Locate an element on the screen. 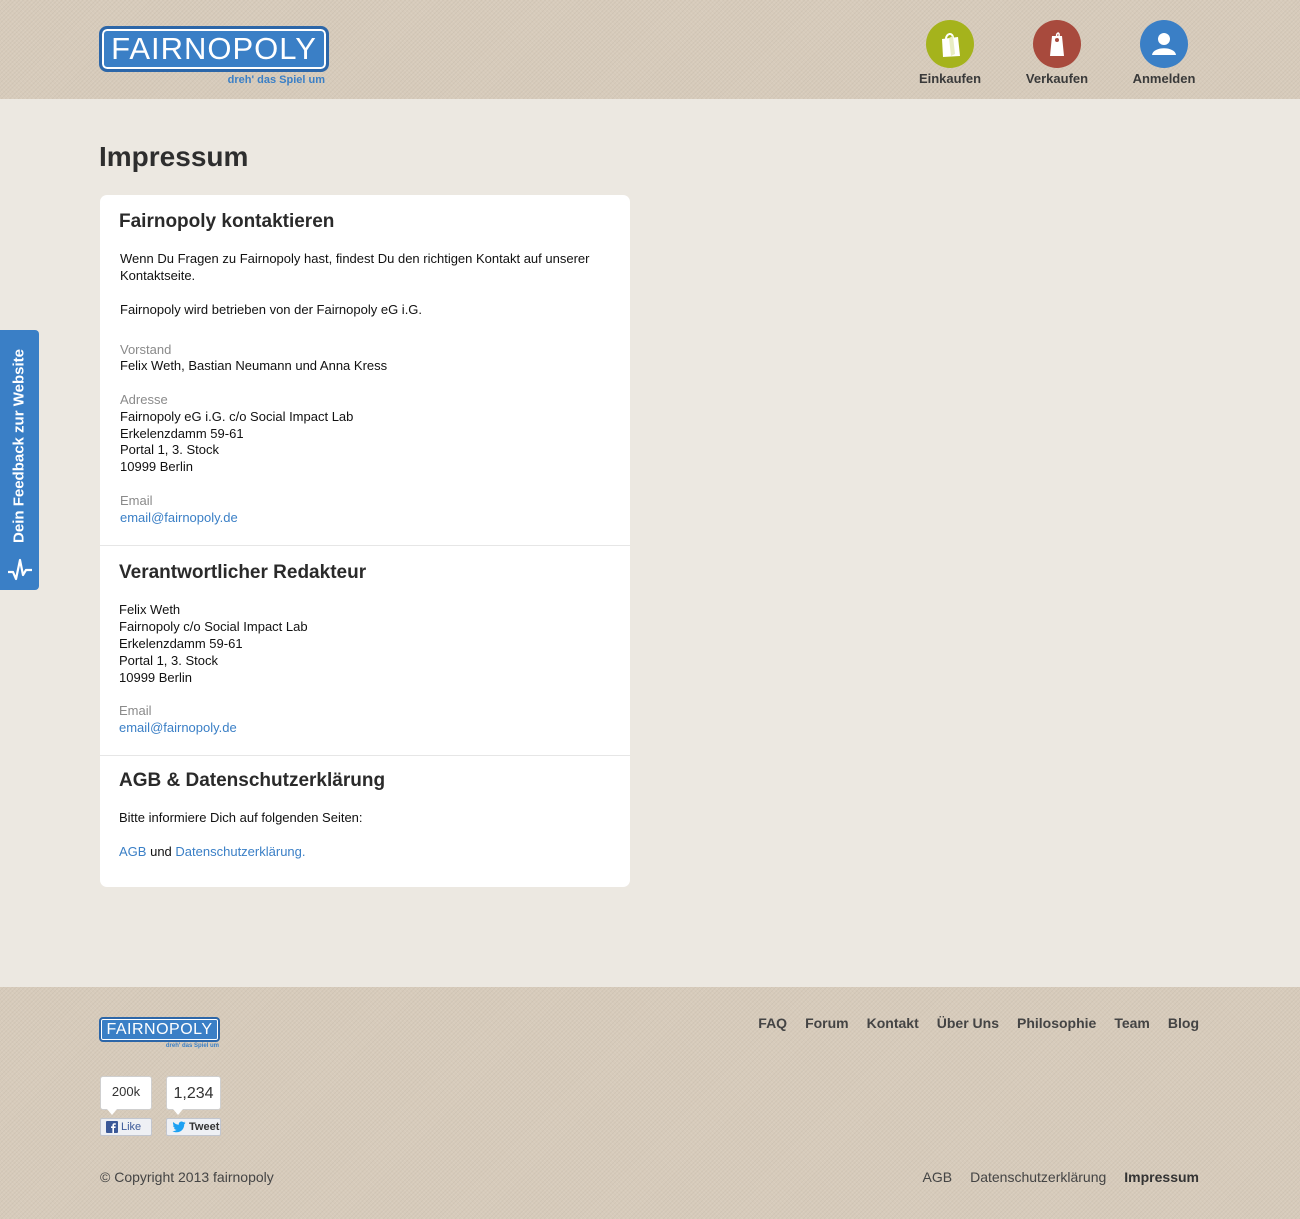 The image size is (1300, 1219). nav-verkaufen: Verkaufen is located at coordinates (1057, 53).